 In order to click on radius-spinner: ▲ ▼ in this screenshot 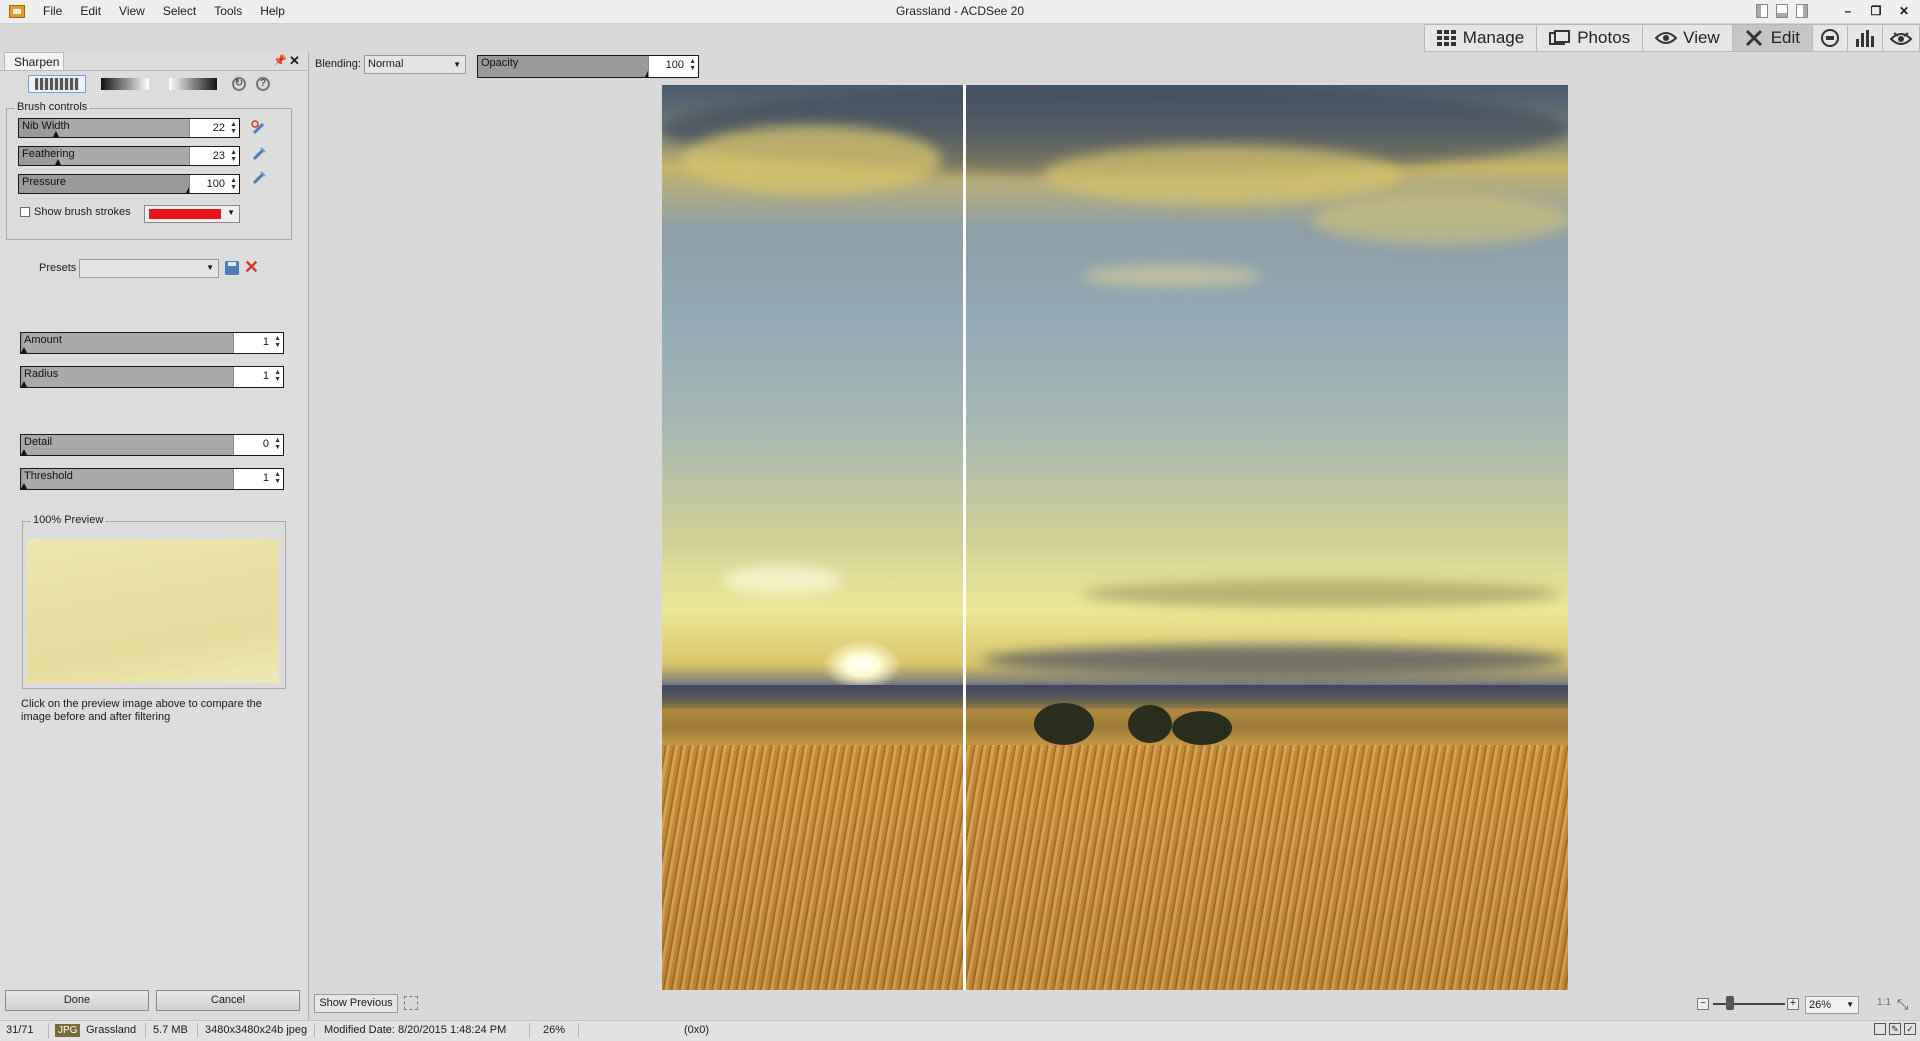, I will do `click(277, 376)`.